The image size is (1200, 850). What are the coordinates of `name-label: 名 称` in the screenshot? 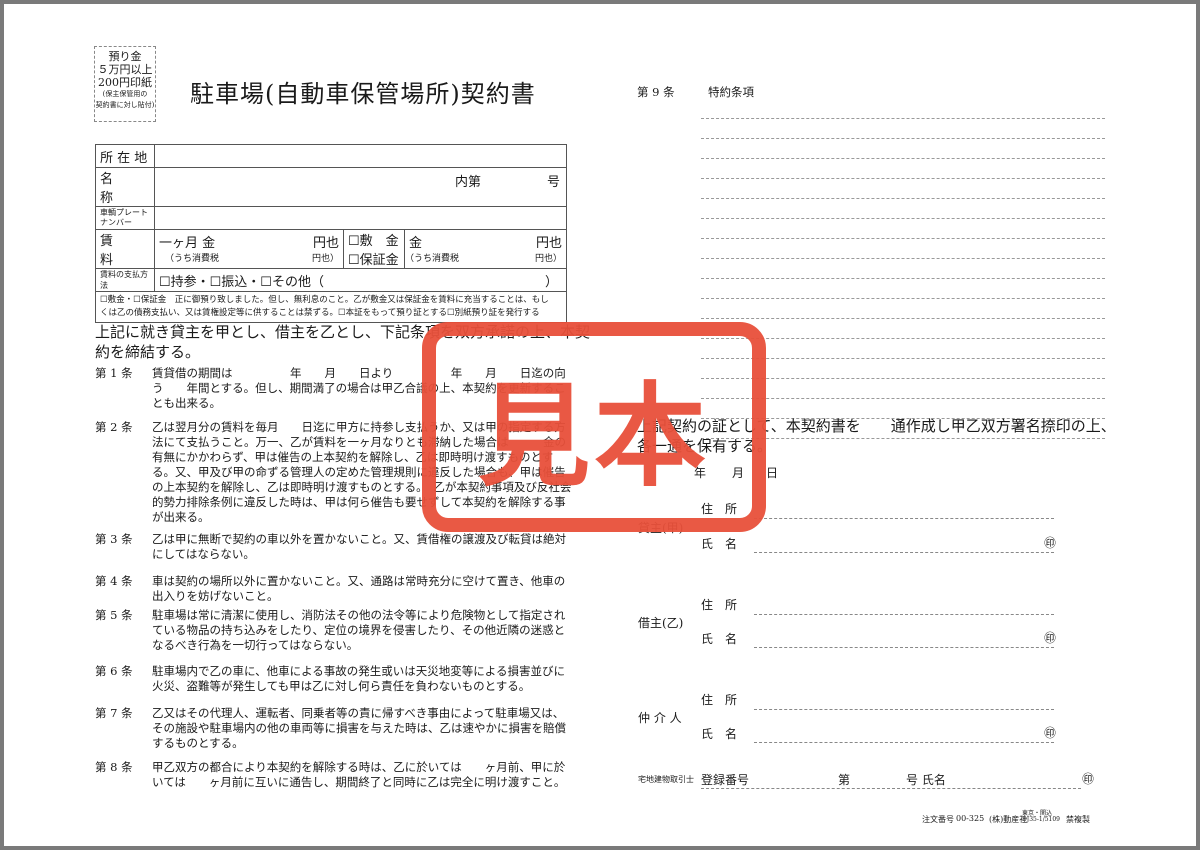 It's located at (125, 187).